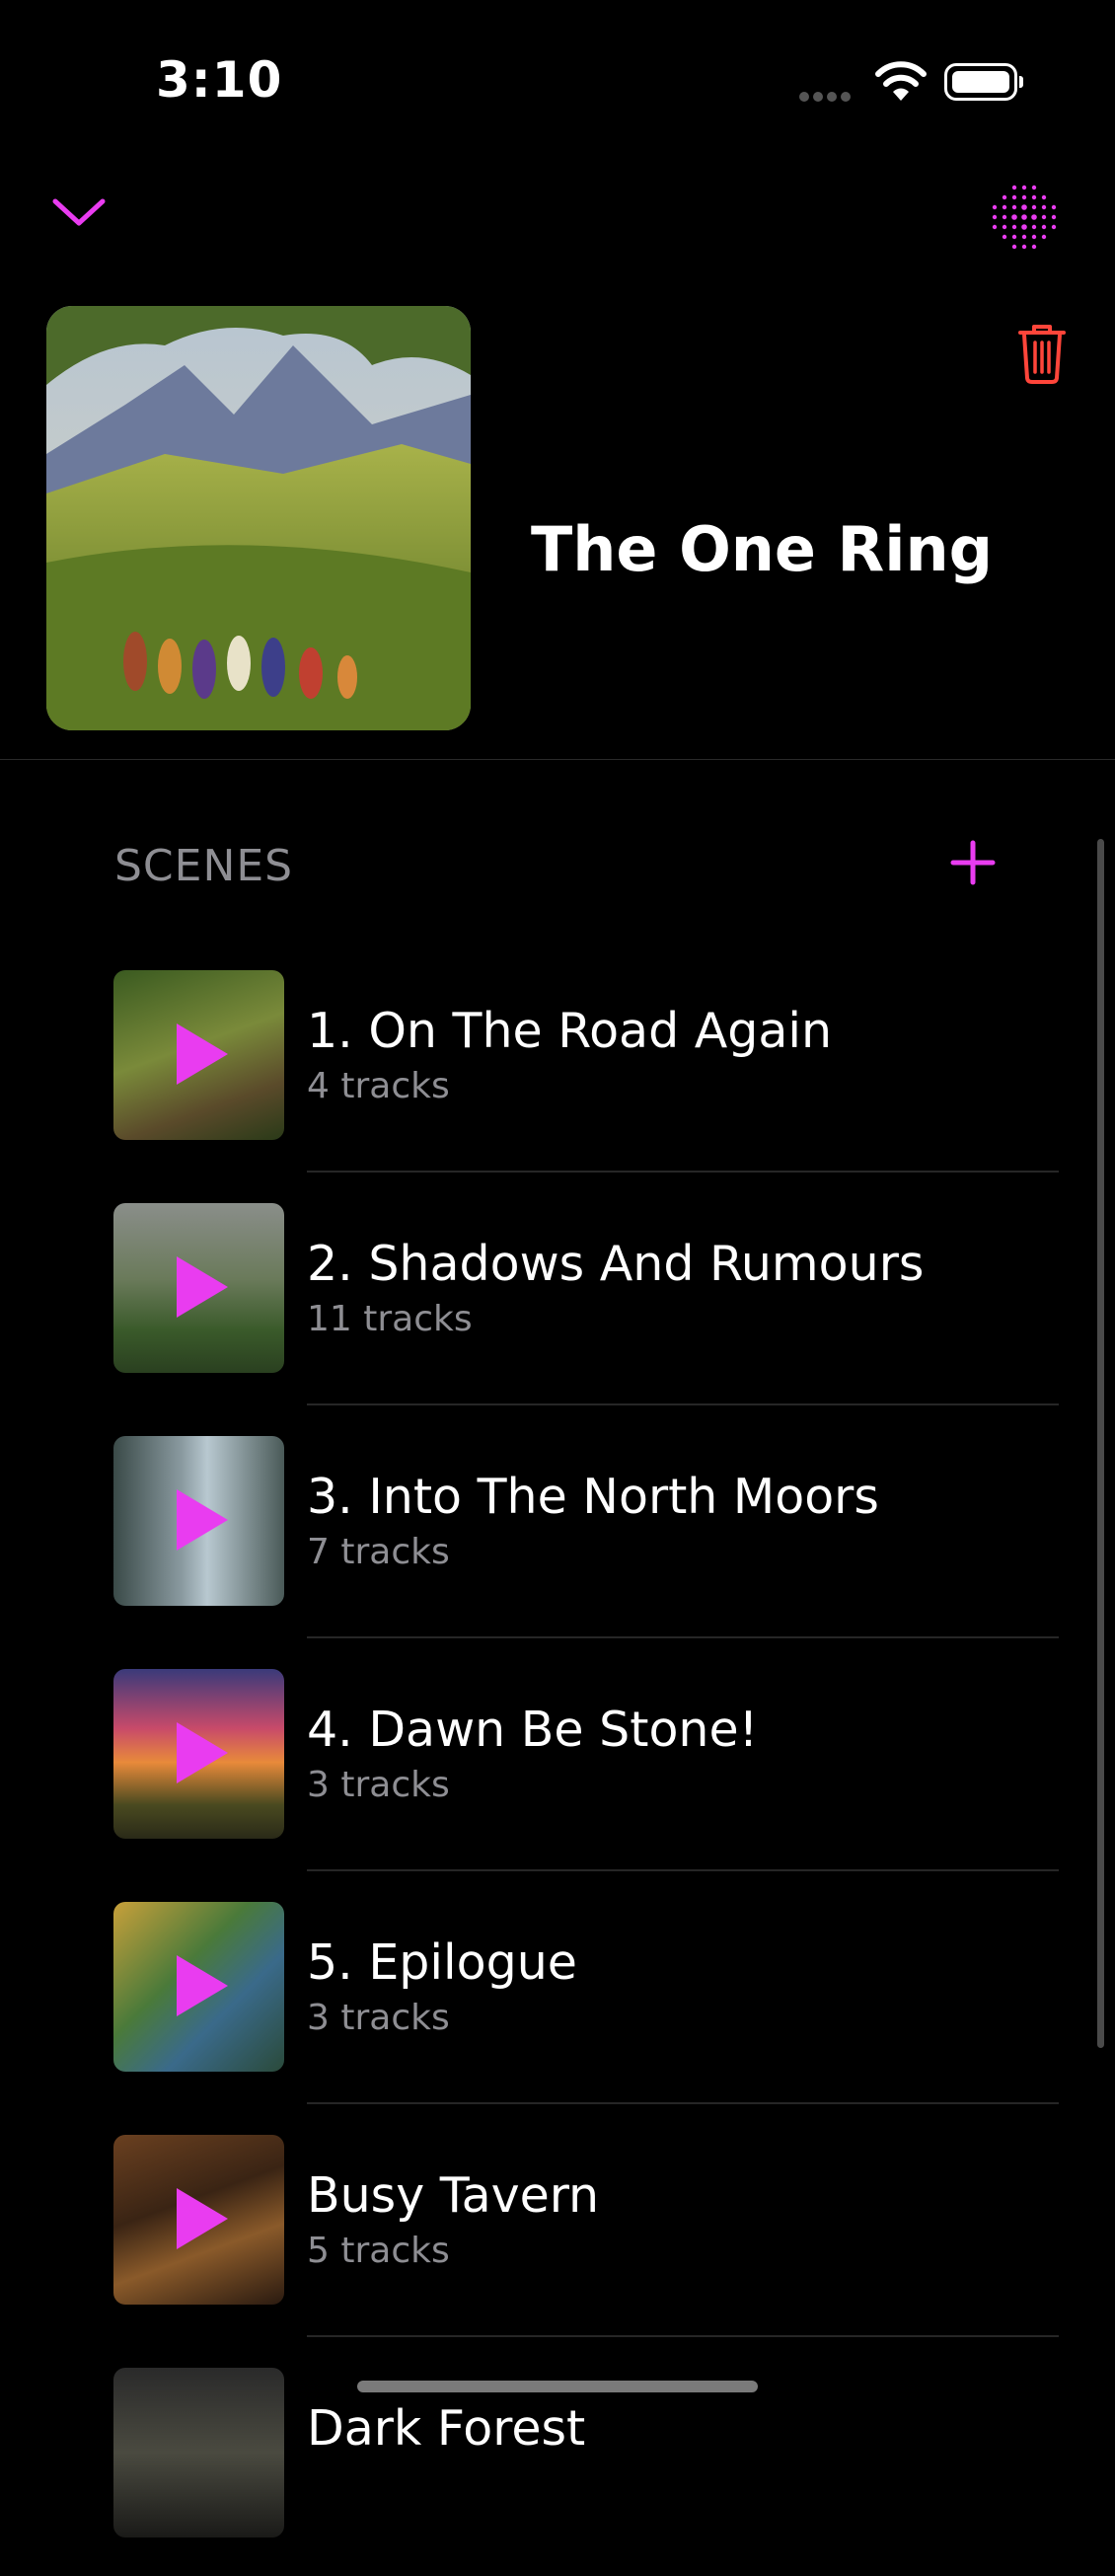 This screenshot has width=1115, height=2576. I want to click on scene-row: 4. Dawn Be Stone! 3 tracks, so click(557, 1760).